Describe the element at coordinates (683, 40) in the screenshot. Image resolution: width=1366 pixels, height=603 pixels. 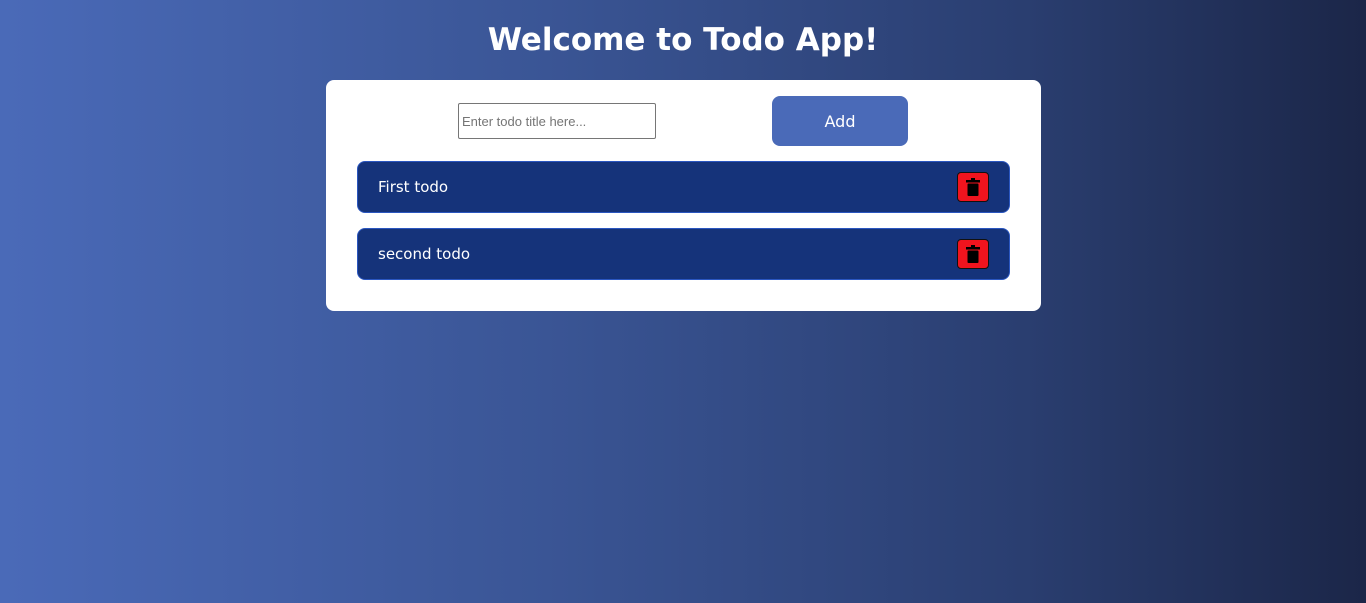
I see `page-title: Welcome to Todo App!` at that location.